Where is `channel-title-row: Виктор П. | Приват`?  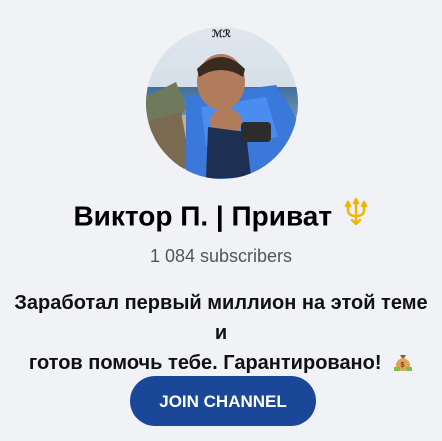
channel-title-row: Виктор П. | Приват is located at coordinates (221, 215).